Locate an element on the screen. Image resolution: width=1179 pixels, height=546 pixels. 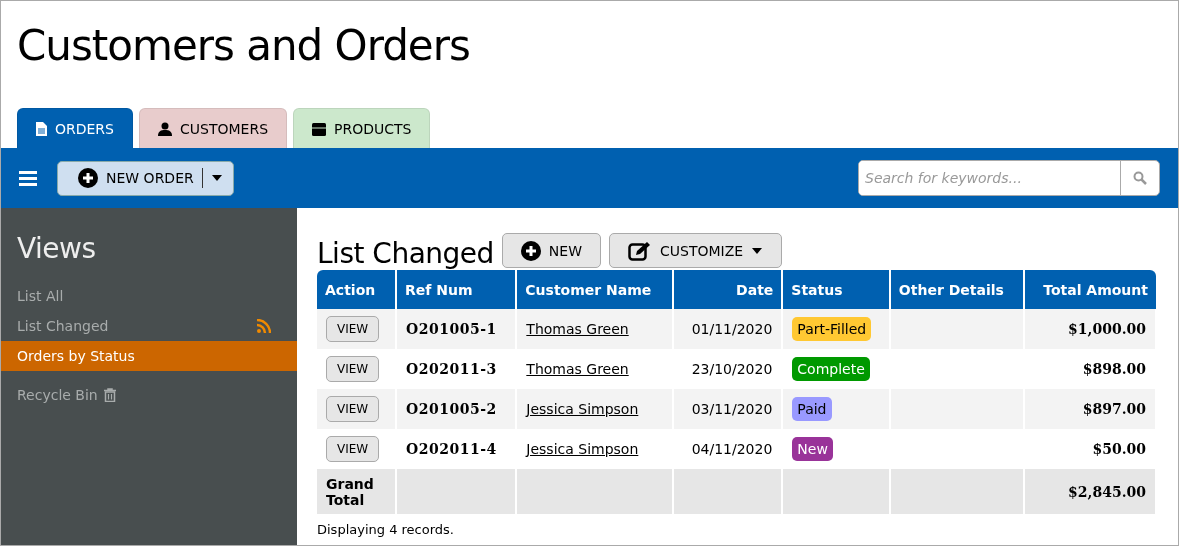
record-count: Displaying 4 records. is located at coordinates (386, 529).